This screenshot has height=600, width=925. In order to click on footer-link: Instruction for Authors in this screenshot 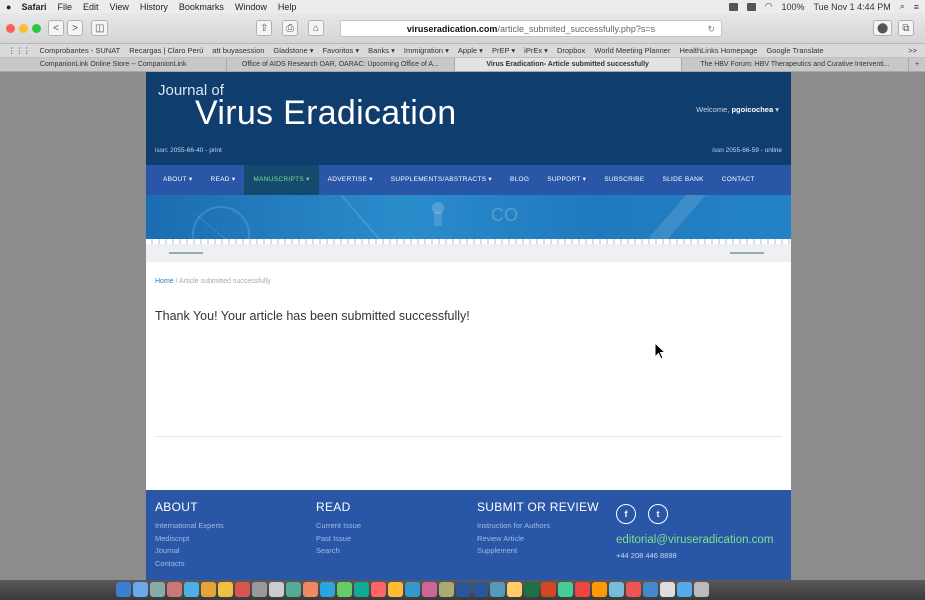, I will do `click(538, 526)`.